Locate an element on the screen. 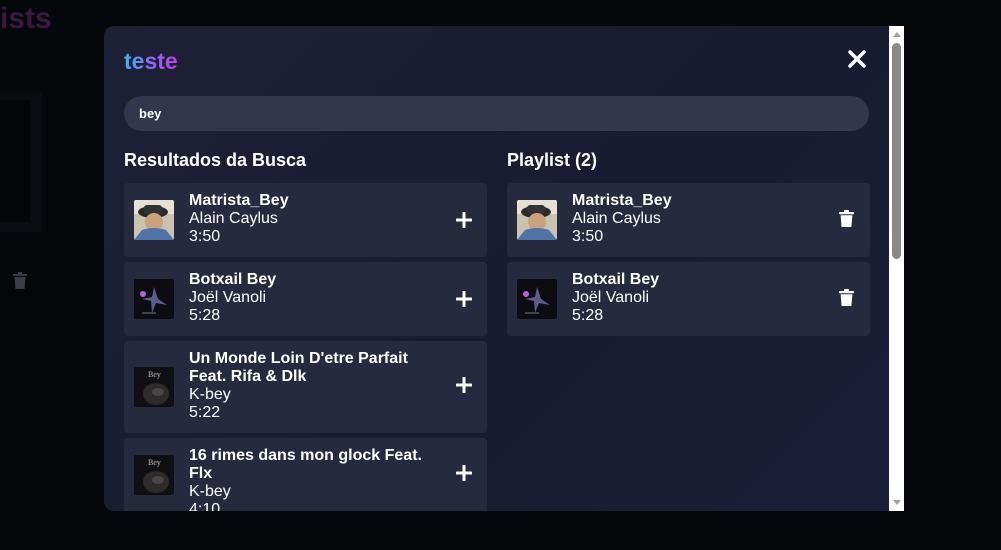 This screenshot has width=1001, height=550. scrollbar-thumb is located at coordinates (896, 151).